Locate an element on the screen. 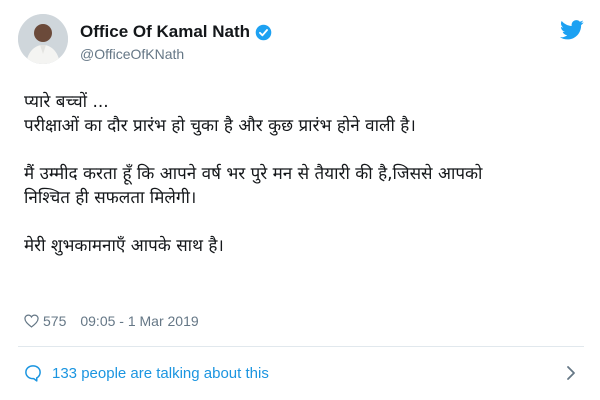  talking-about-text: 133 people are talking about this is located at coordinates (160, 373).